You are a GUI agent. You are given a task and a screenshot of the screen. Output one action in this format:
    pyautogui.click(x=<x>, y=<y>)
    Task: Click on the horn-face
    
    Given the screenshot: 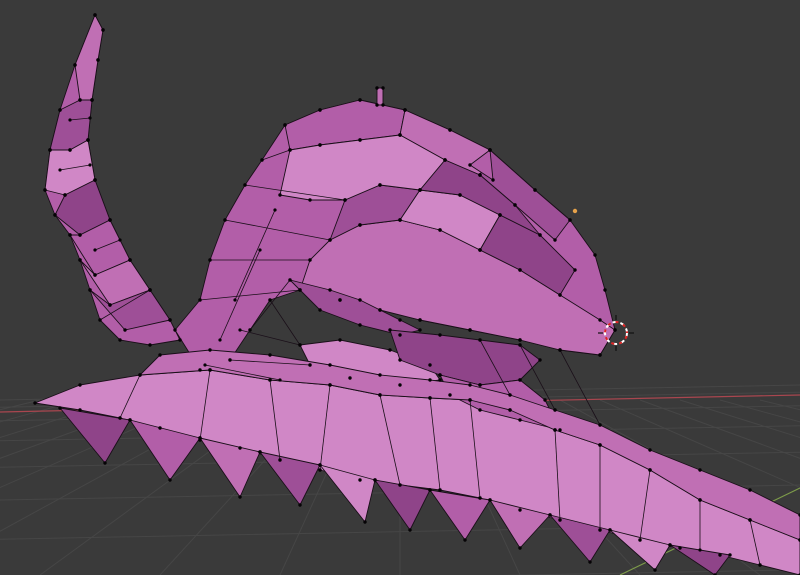 What is the action you would take?
    pyautogui.click(x=89, y=57)
    